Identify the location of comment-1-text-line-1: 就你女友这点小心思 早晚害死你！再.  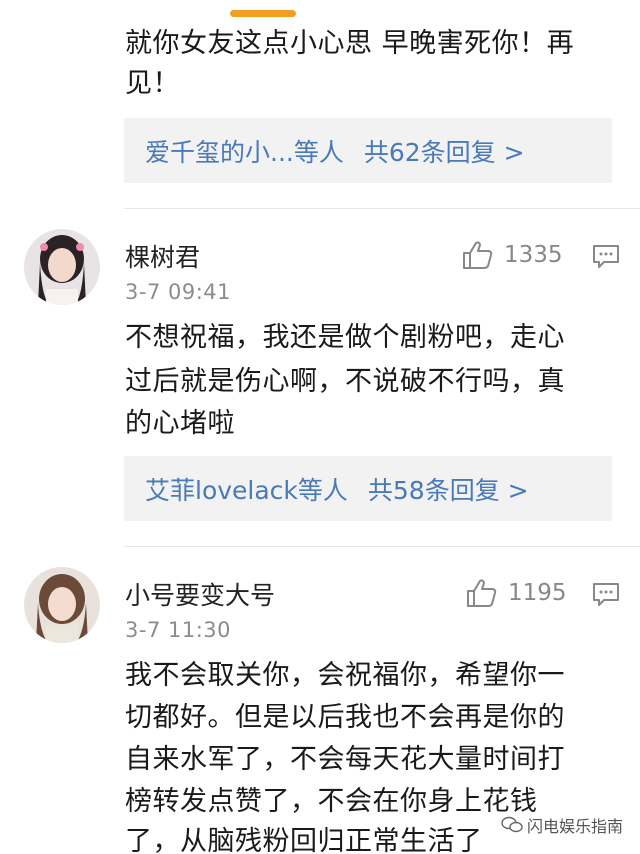
(350, 43).